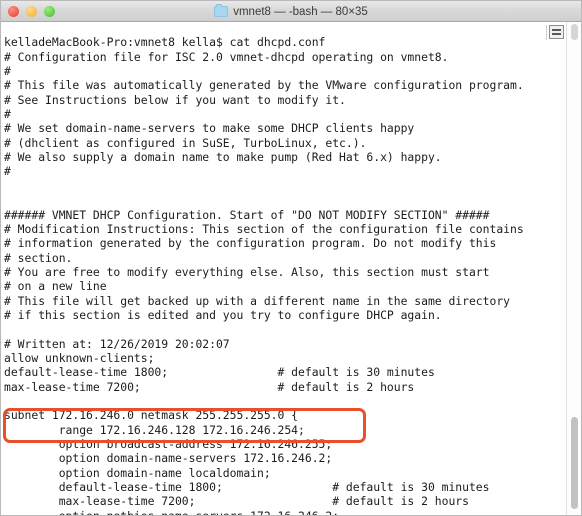  I want to click on window-title: vmnet8 — -bash — 80×35, so click(300, 11).